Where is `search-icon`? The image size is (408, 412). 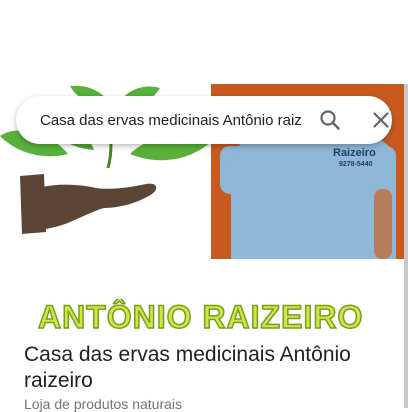
search-icon is located at coordinates (330, 120).